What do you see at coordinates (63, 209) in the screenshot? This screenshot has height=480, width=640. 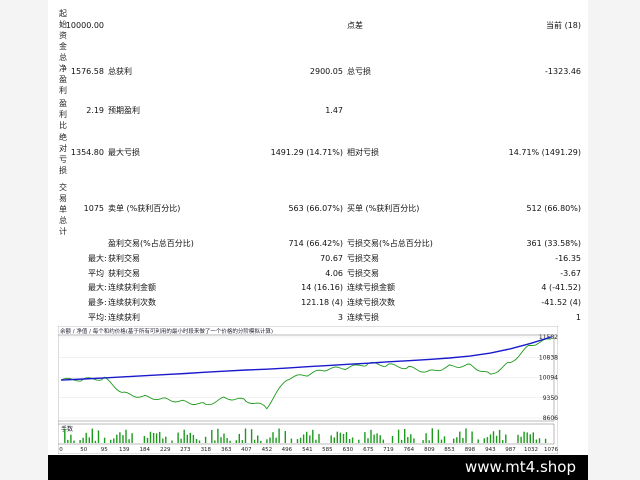 I see `section-label: 交易单总计` at bounding box center [63, 209].